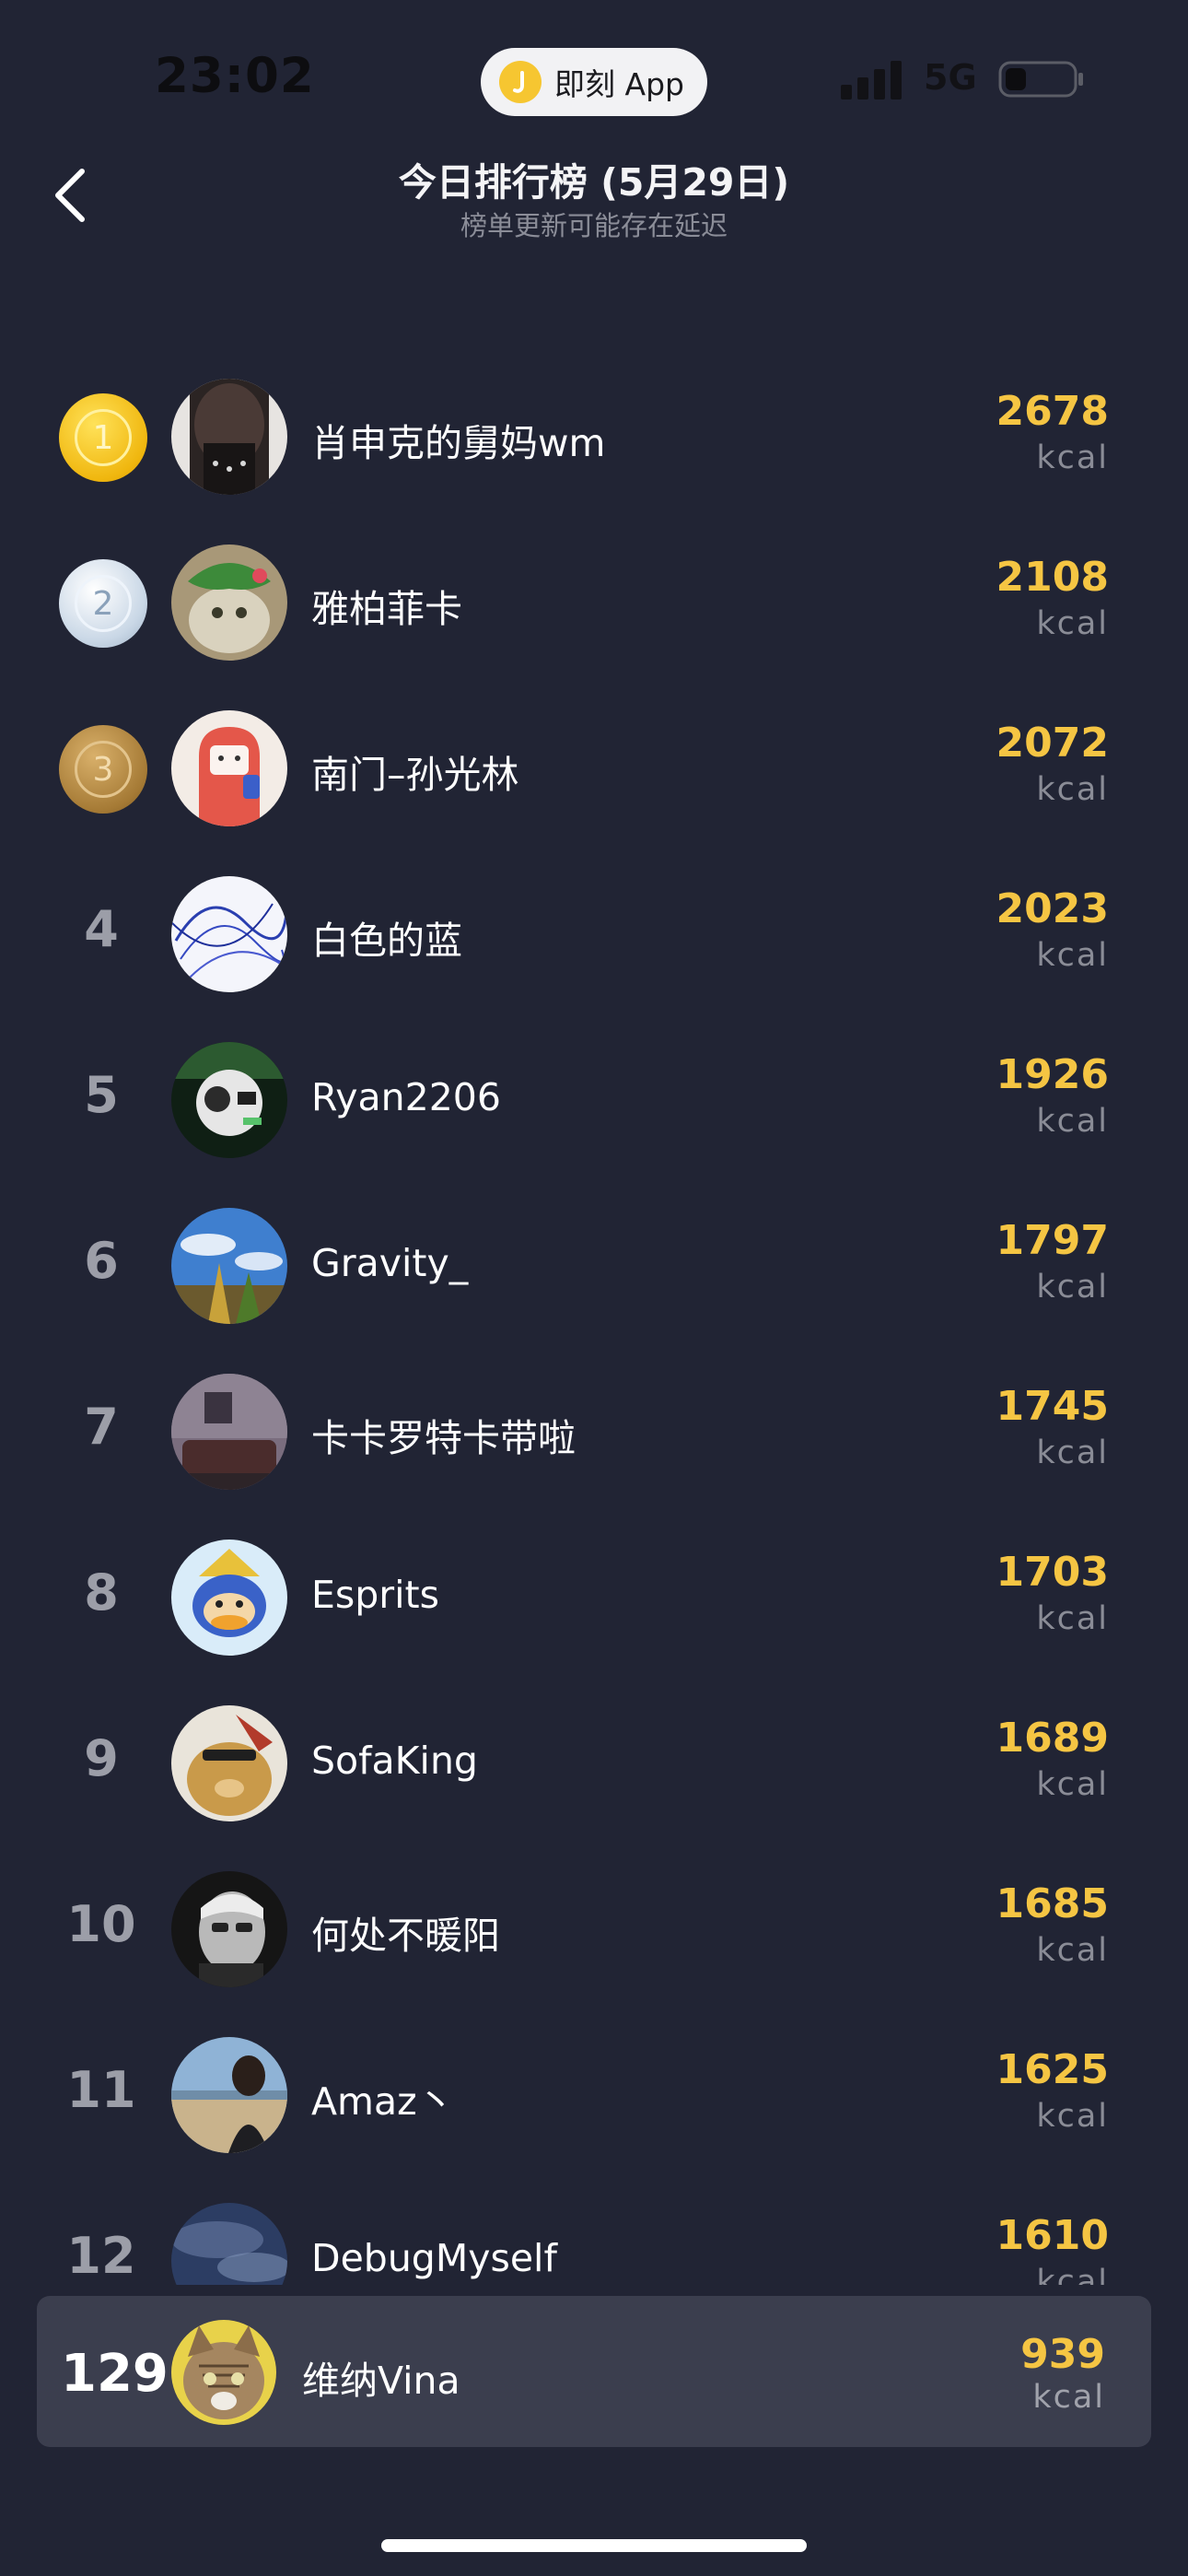 The image size is (1188, 2576). I want to click on ranking-row: 4 白色的蓝 2023 kcal, so click(594, 926).